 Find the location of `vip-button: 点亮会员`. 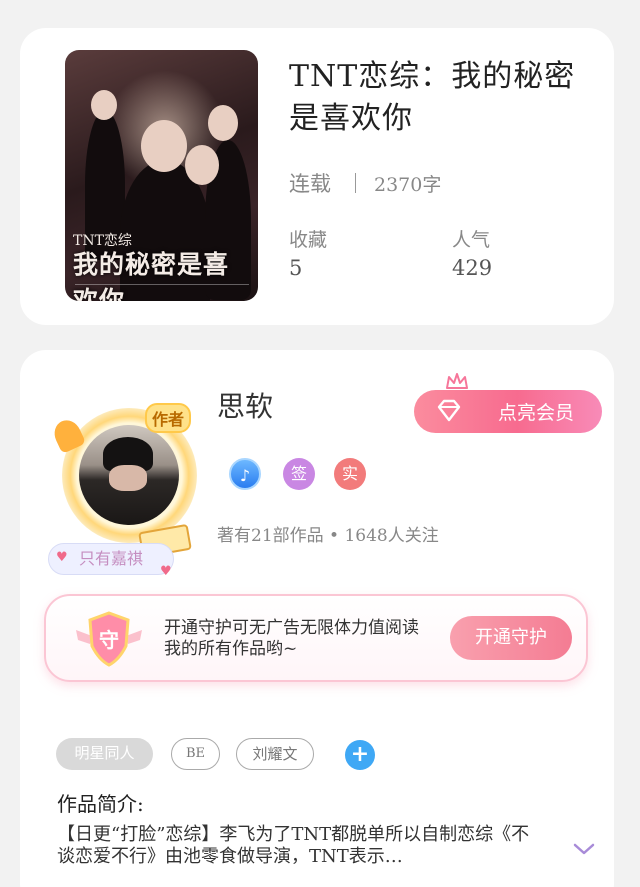

vip-button: 点亮会员 is located at coordinates (508, 411).